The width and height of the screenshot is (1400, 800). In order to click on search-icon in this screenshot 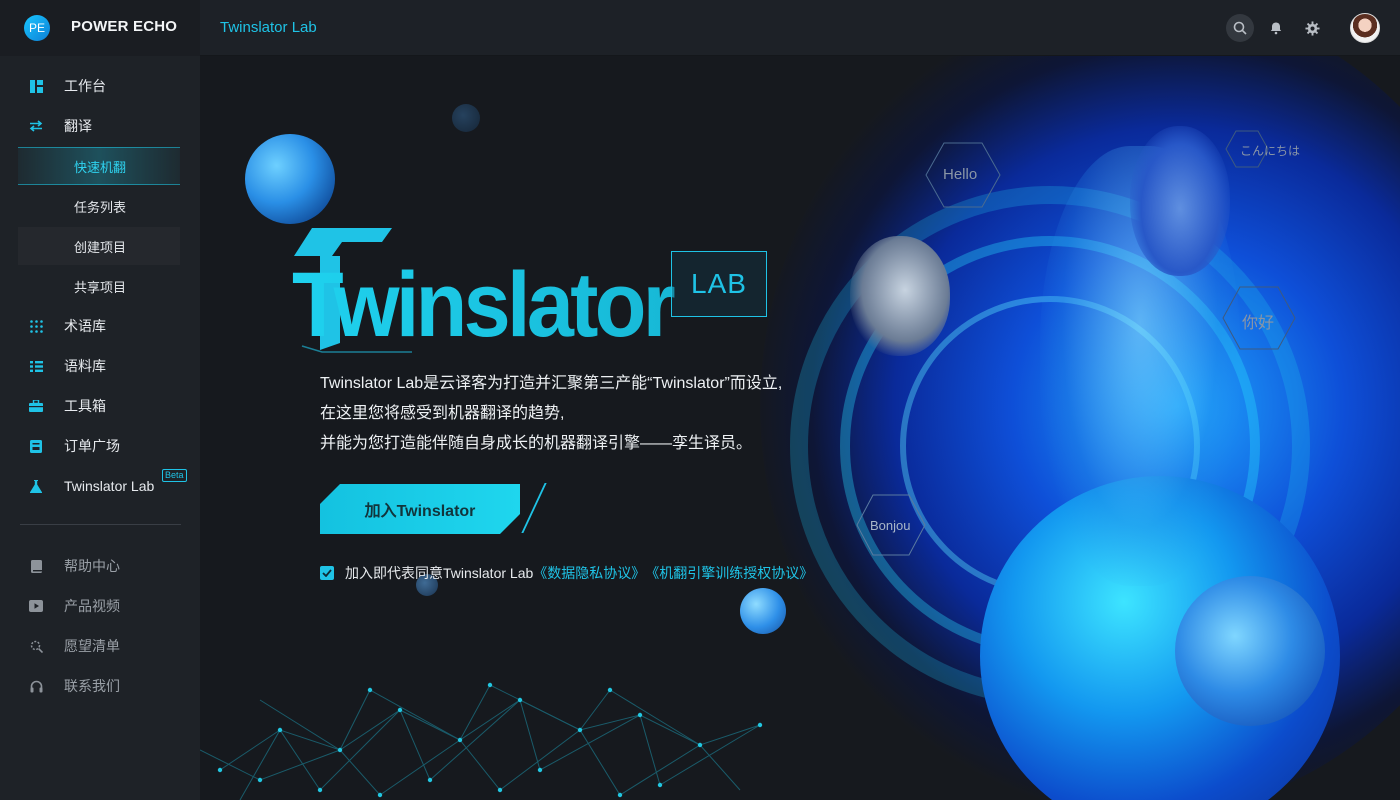, I will do `click(1240, 28)`.